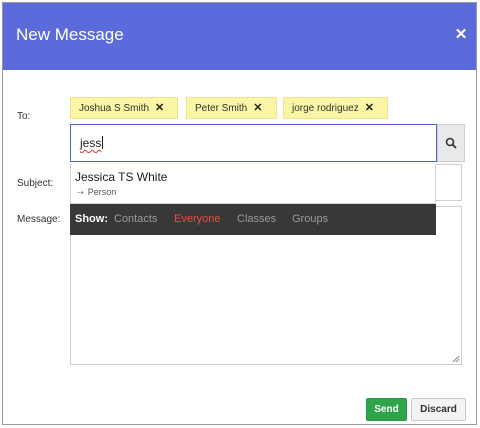  Describe the element at coordinates (256, 219) in the screenshot. I see `filter-classes: Classes` at that location.